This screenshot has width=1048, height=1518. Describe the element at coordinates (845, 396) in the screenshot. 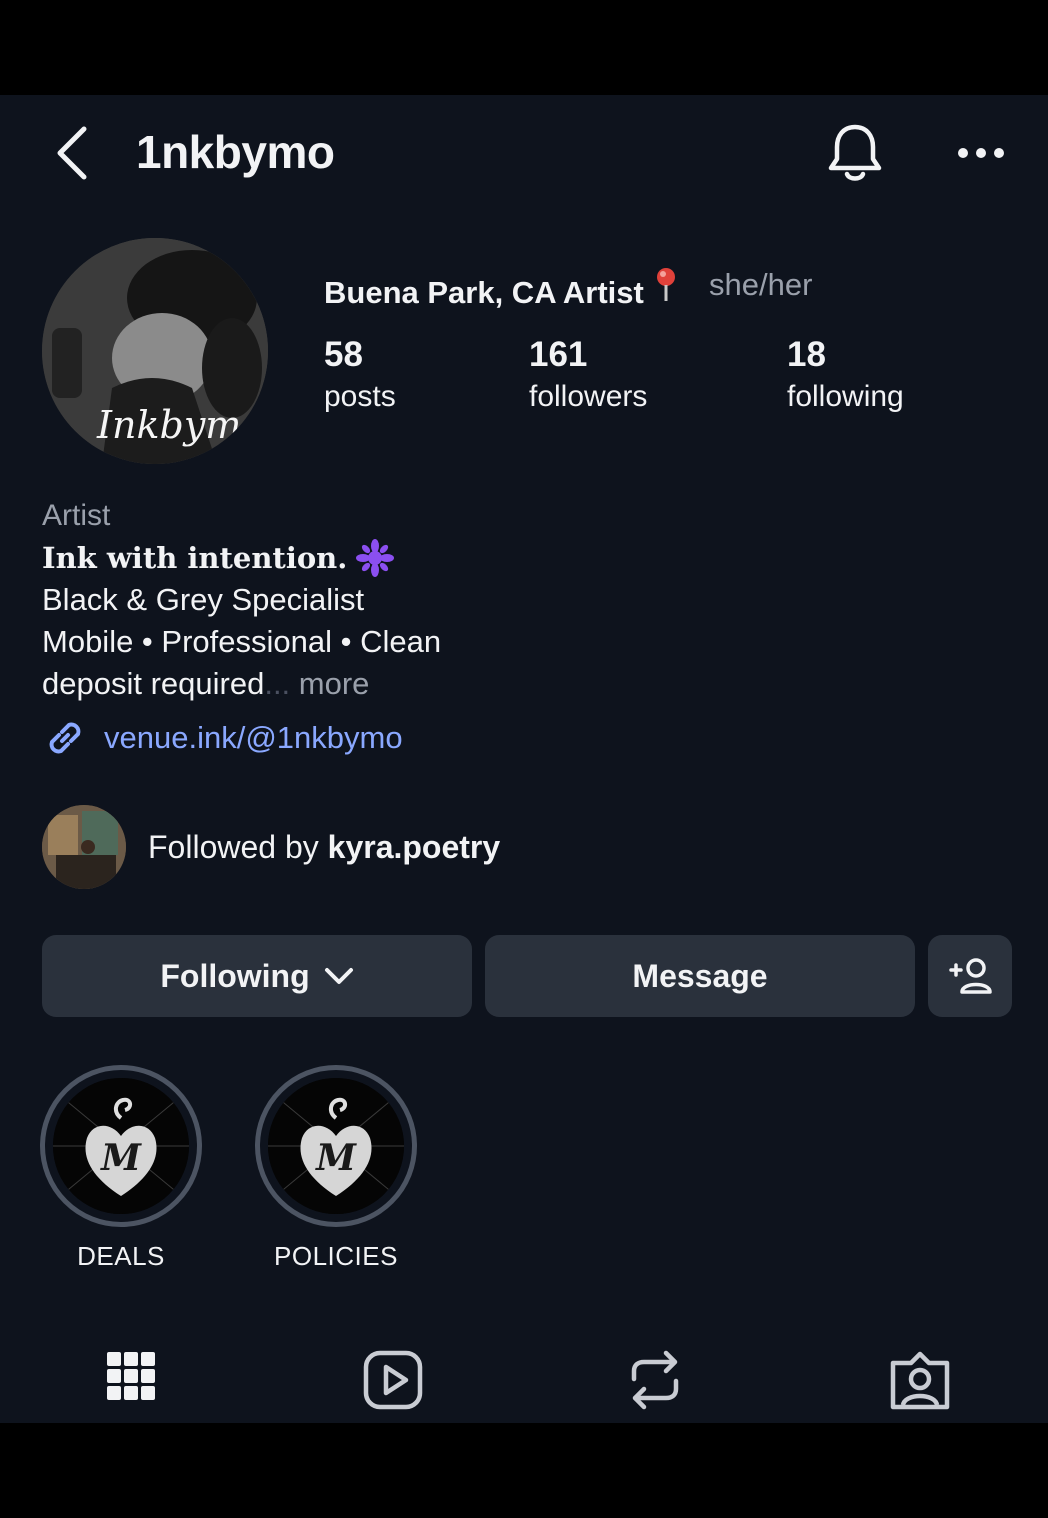

I see `stat-following-label: following` at that location.